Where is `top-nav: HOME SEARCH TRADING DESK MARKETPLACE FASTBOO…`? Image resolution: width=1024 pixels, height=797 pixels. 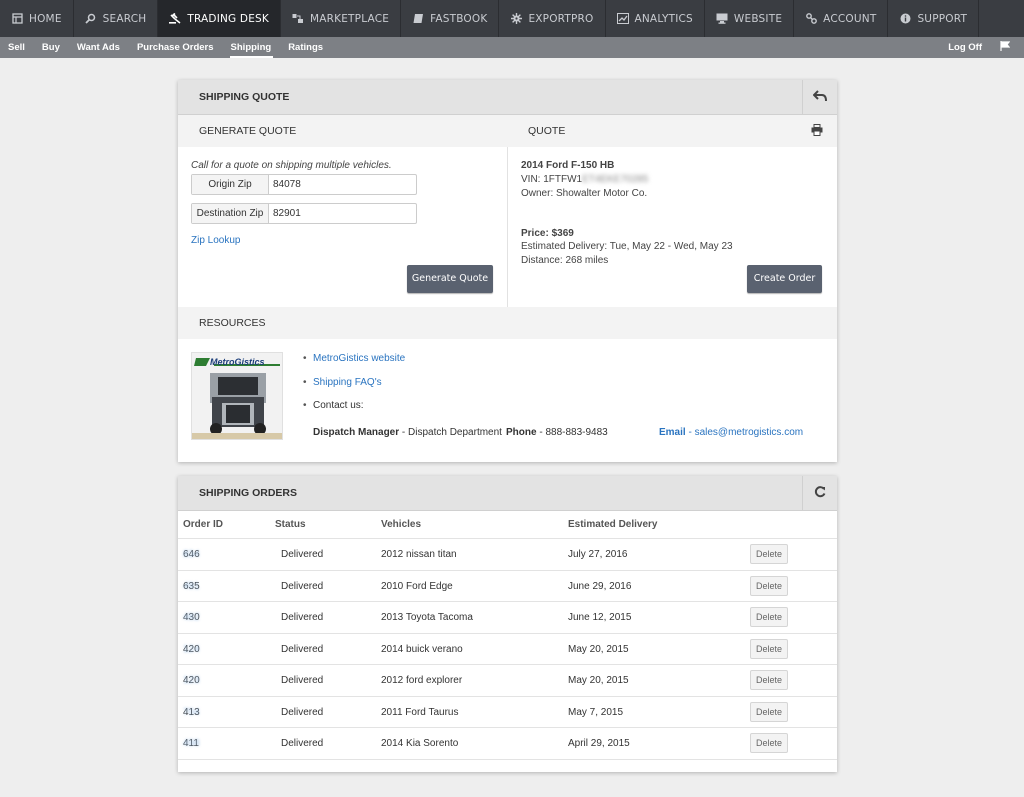 top-nav: HOME SEARCH TRADING DESK MARKETPLACE FASTBOO… is located at coordinates (512, 18).